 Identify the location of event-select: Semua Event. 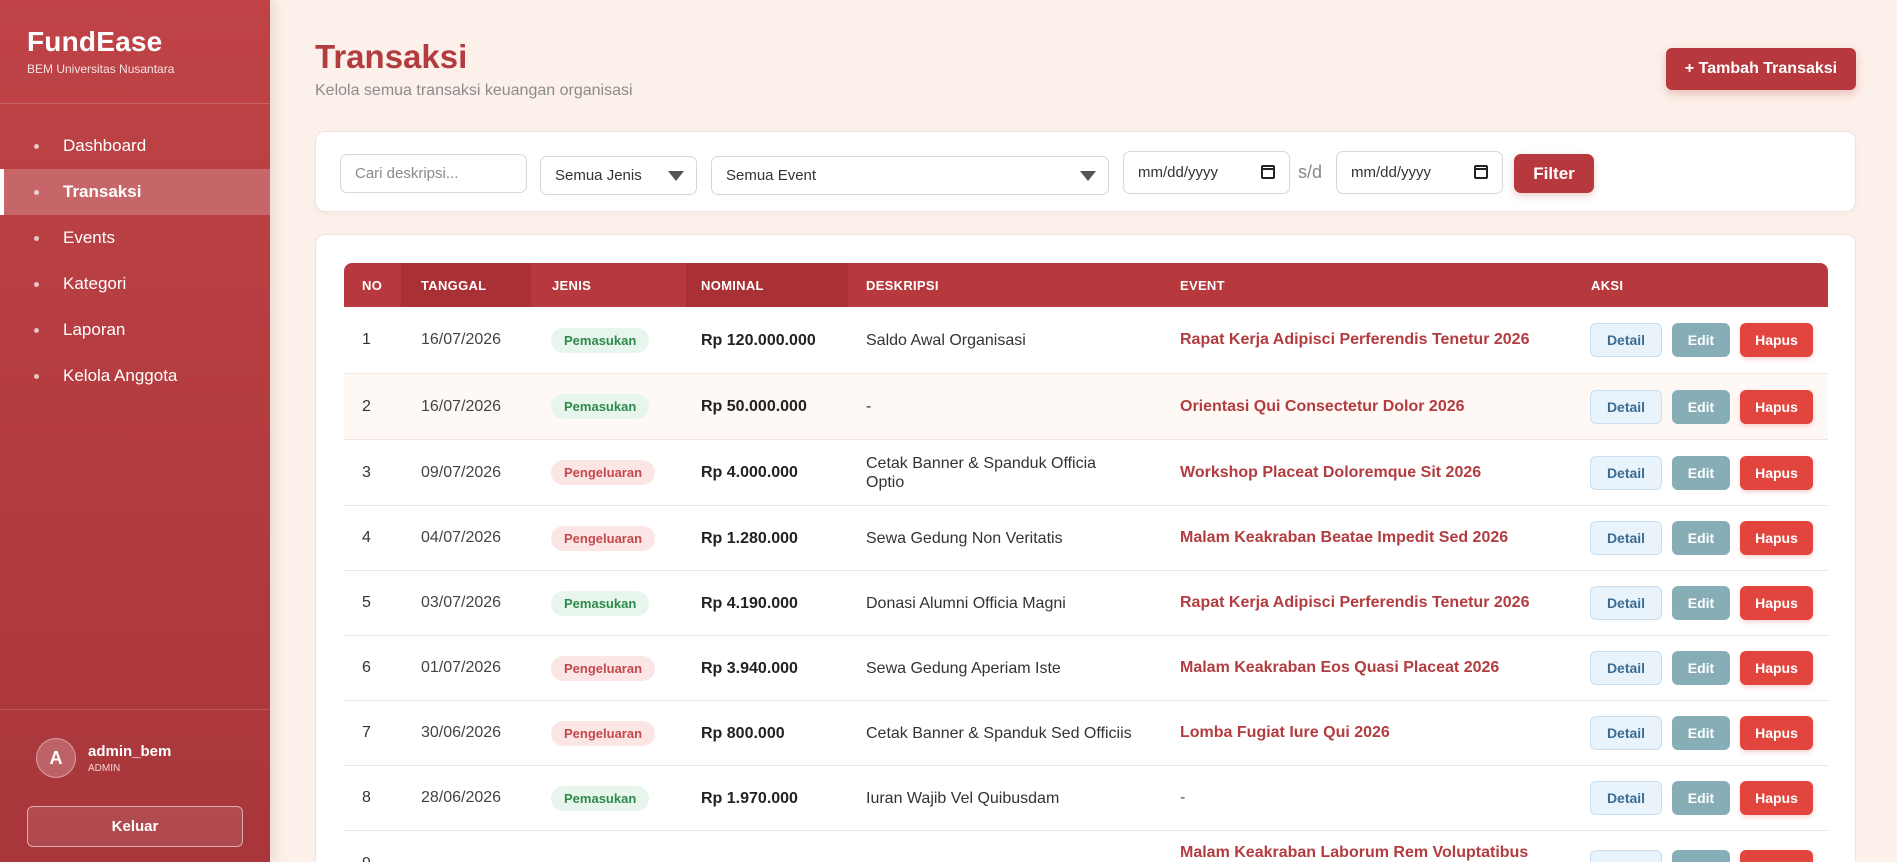
(910, 175).